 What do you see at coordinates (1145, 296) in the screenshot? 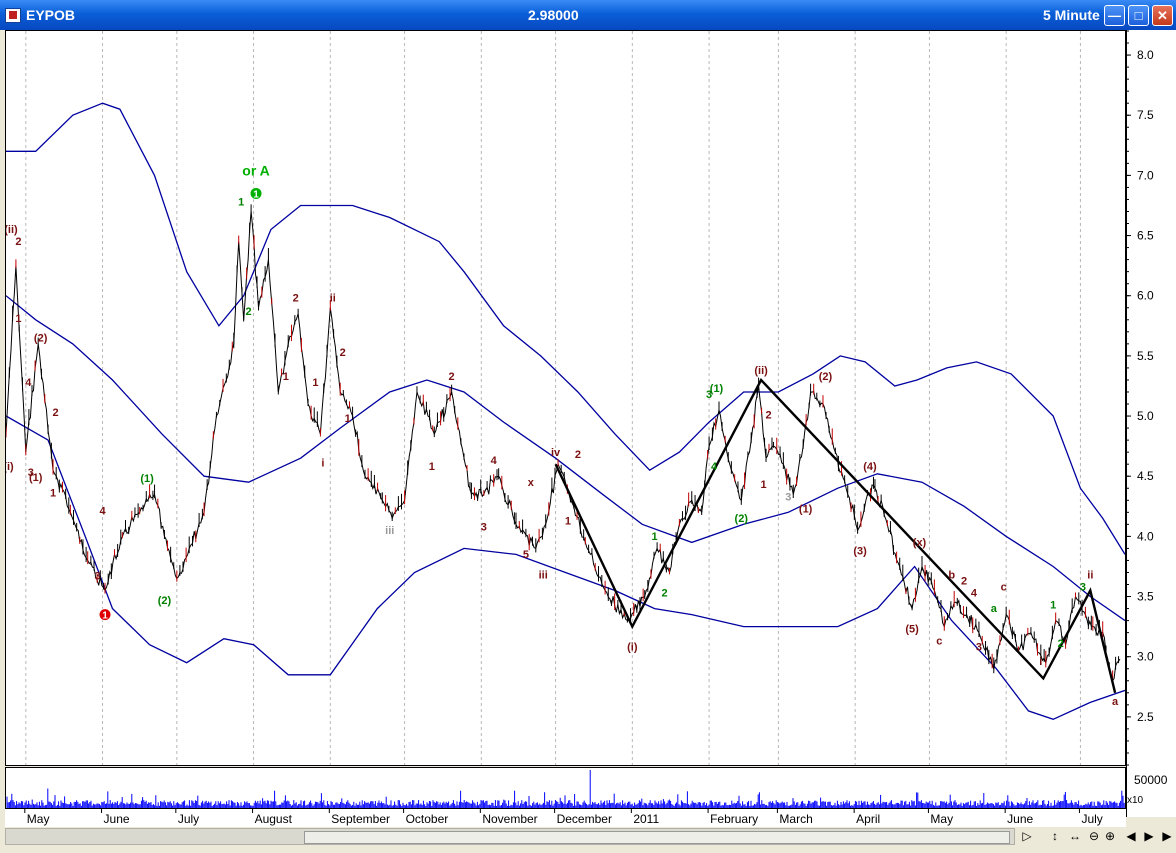
I see `price-axis-label: 6.0` at bounding box center [1145, 296].